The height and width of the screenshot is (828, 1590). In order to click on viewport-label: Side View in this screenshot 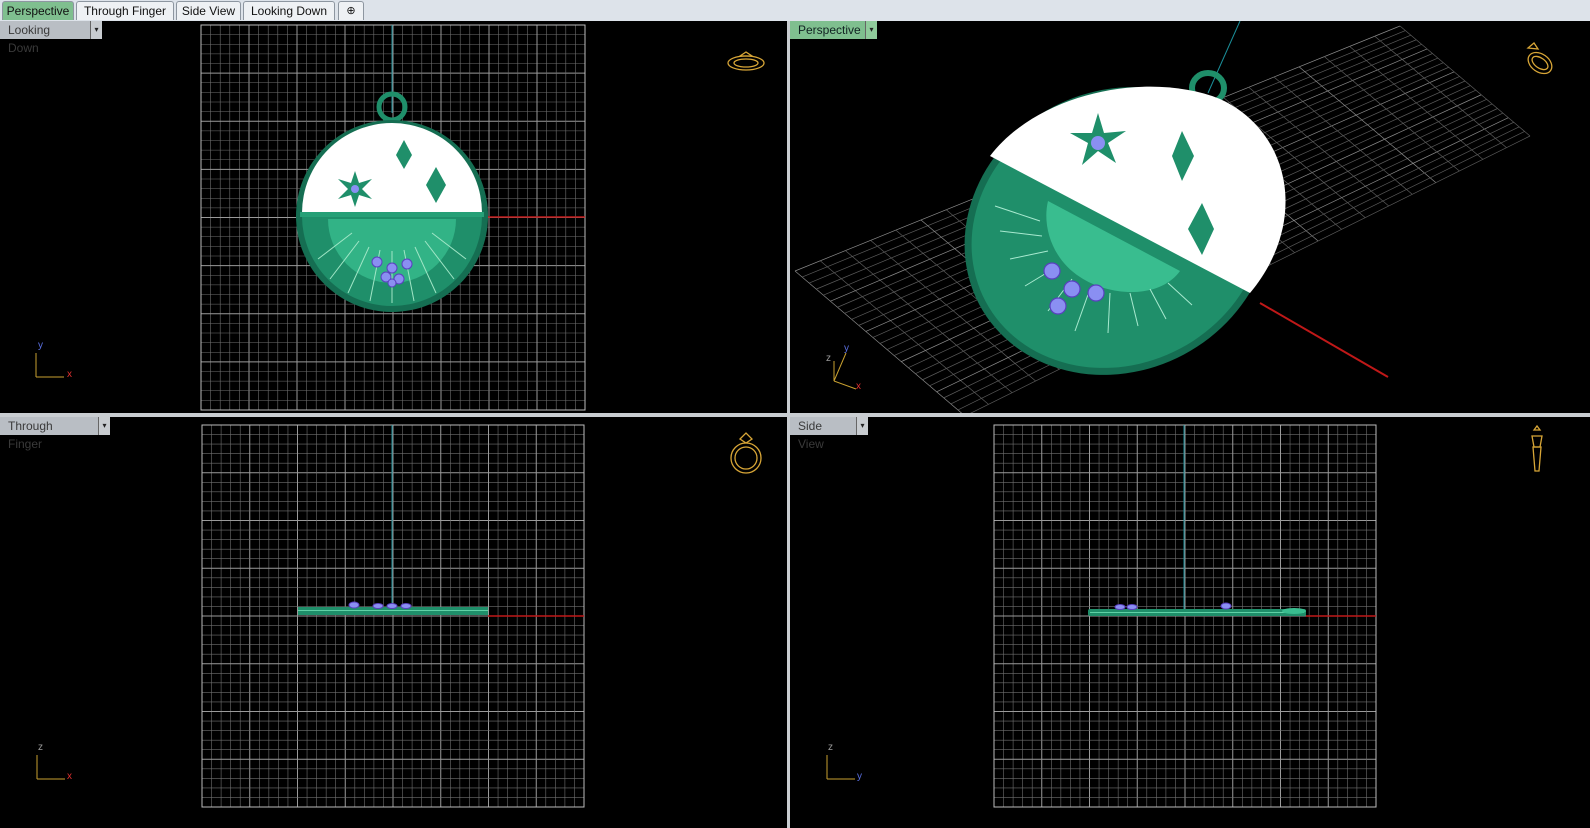, I will do `click(823, 434)`.